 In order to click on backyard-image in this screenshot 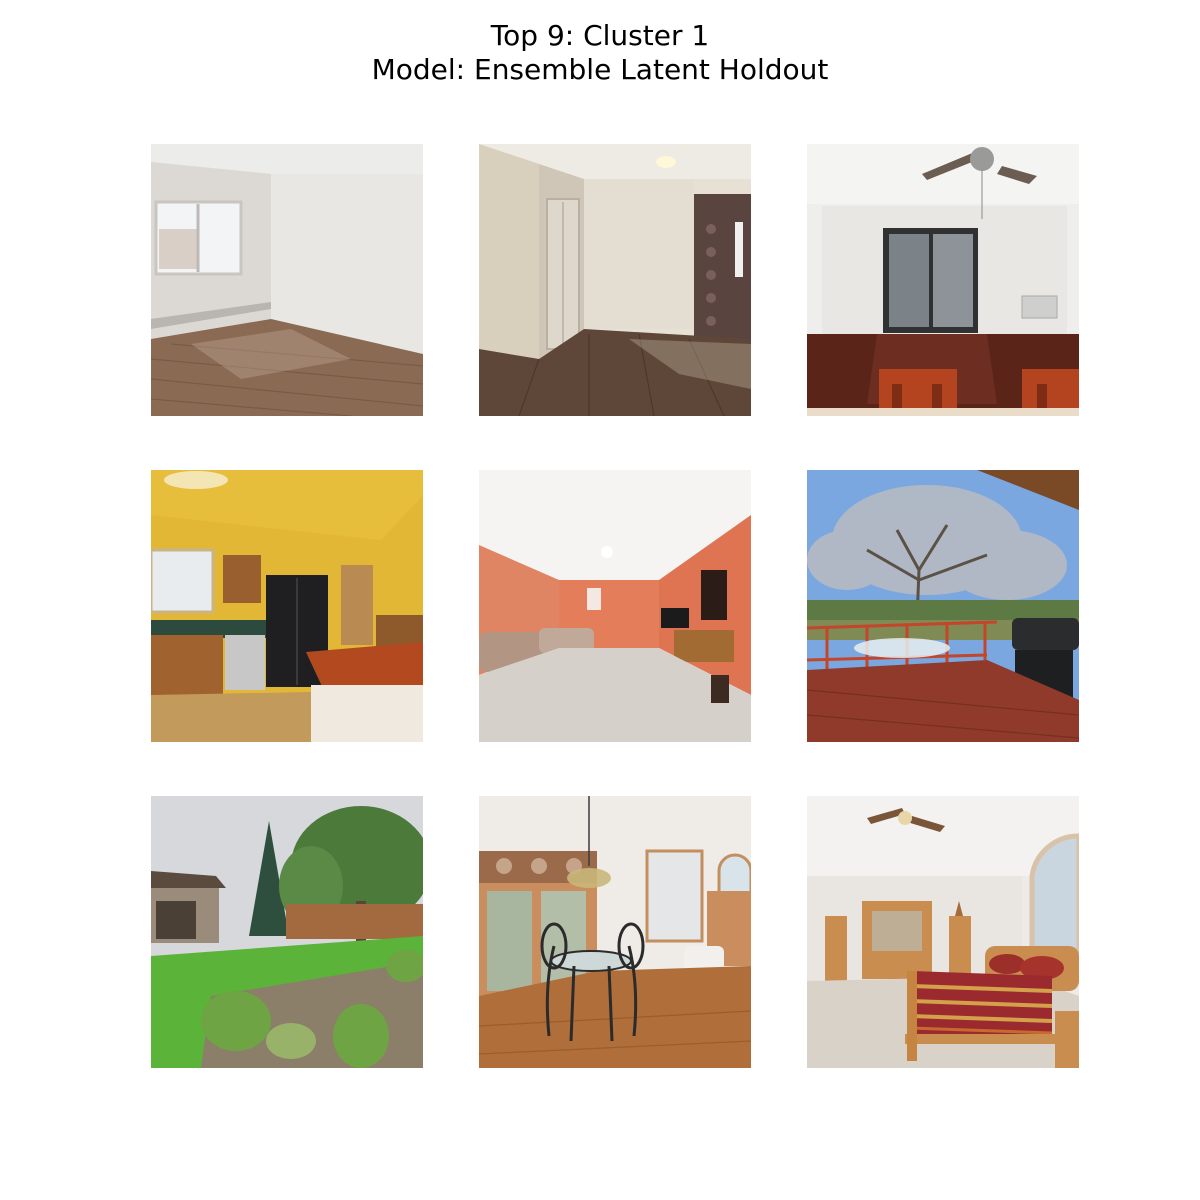, I will do `click(287, 932)`.